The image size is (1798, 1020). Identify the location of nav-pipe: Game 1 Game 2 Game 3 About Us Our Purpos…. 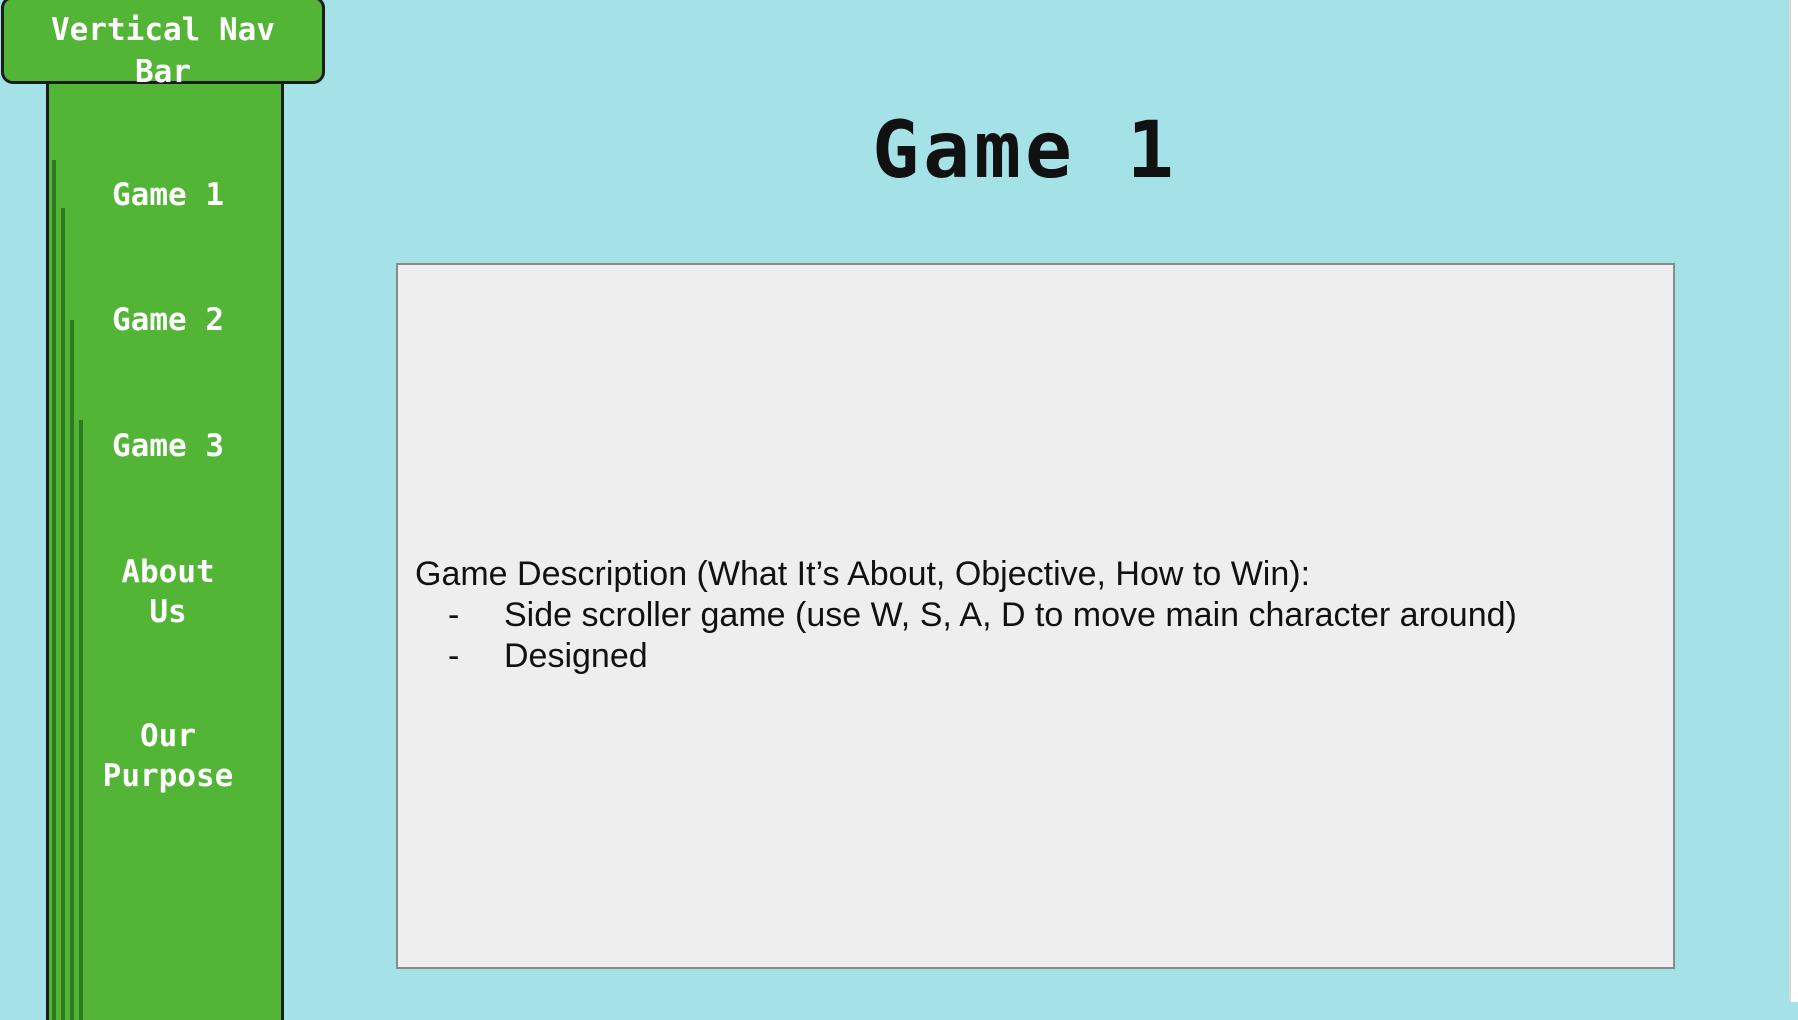
(165, 550).